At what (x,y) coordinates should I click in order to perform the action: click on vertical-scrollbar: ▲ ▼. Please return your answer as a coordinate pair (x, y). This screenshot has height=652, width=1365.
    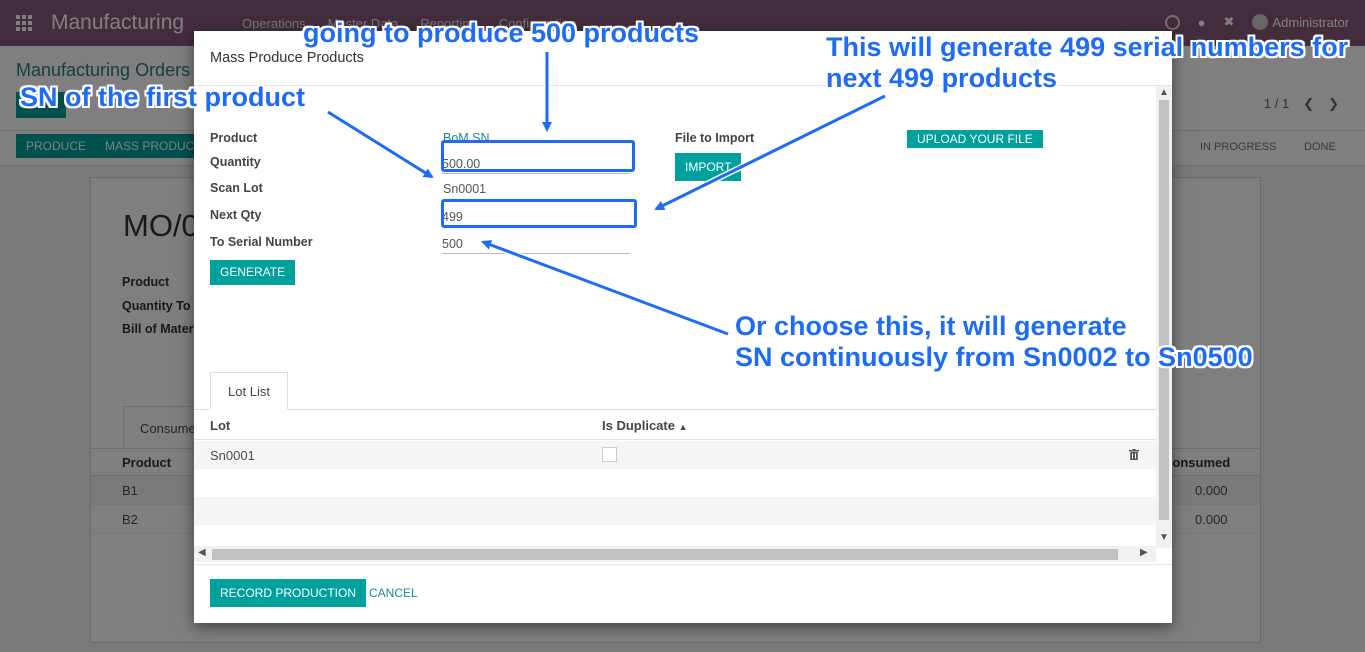
    Looking at the image, I should click on (1164, 317).